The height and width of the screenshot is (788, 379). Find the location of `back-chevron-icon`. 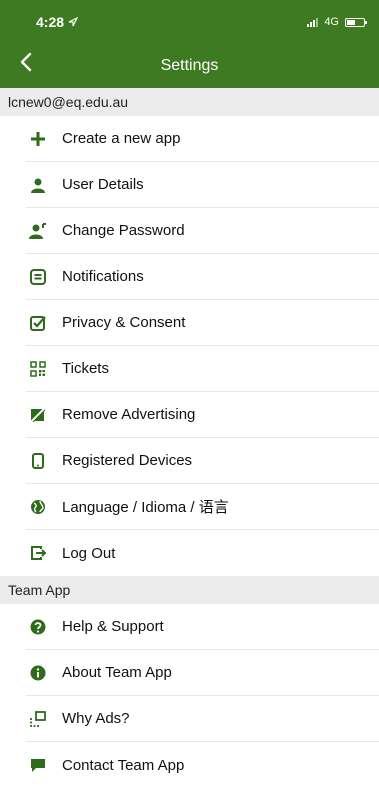

back-chevron-icon is located at coordinates (26, 62).